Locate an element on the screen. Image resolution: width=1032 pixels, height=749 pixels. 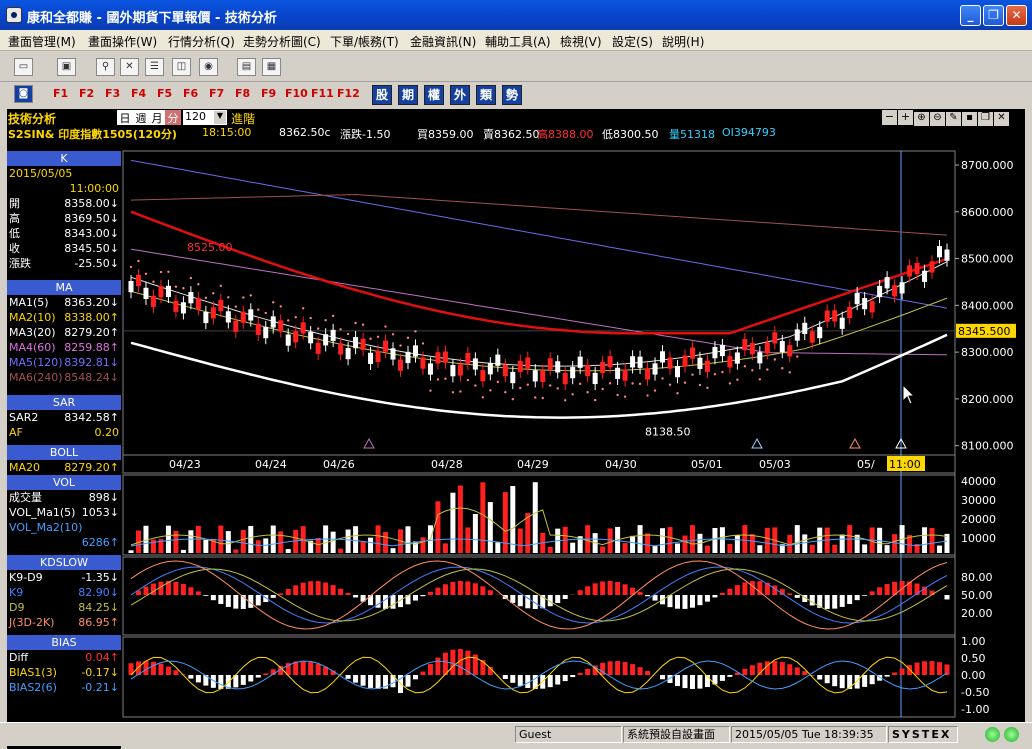
close-window-icon: ✕ is located at coordinates (129, 67).